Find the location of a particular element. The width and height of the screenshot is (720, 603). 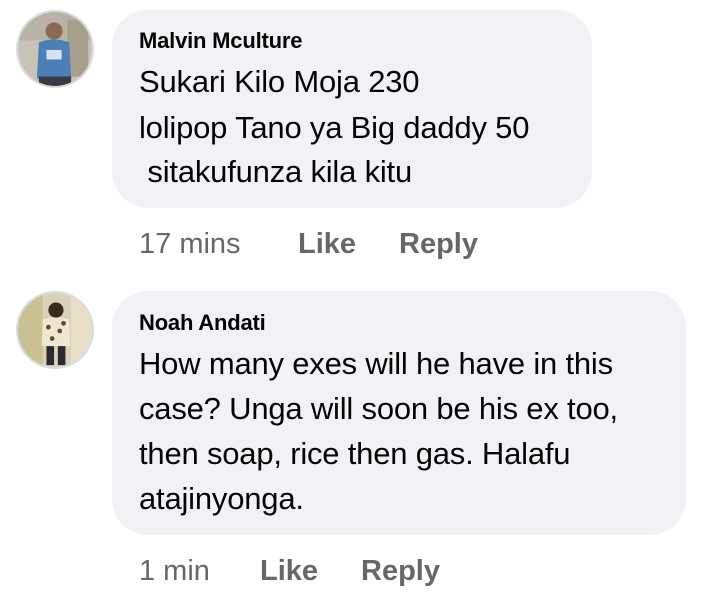

comment-text-line: case? Unga will soon be his ex too, is located at coordinates (378, 408).